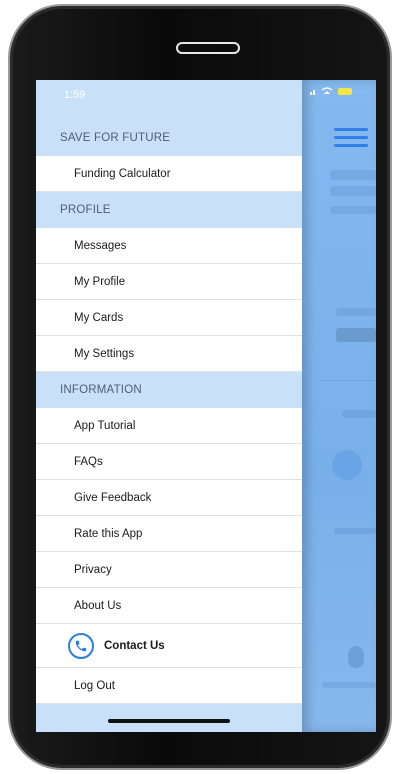 This screenshot has height=774, width=399. I want to click on bottom-bar, so click(169, 718).